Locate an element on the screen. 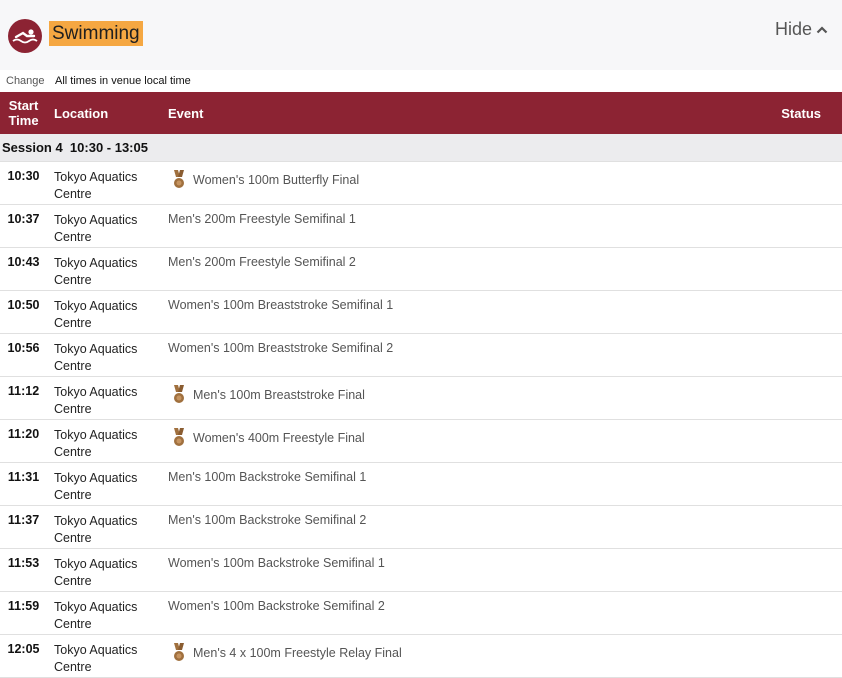 The image size is (842, 678). event-name: Women's 100m Butterfly Final is located at coordinates (276, 179).